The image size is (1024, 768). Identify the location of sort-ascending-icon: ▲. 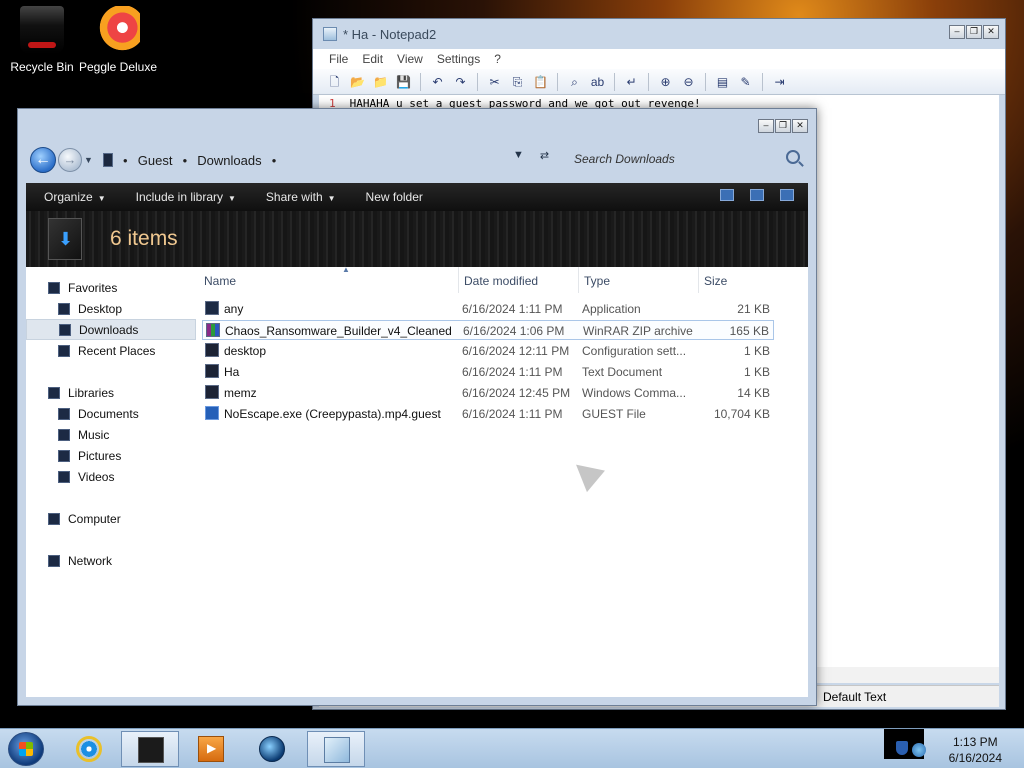
(346, 269).